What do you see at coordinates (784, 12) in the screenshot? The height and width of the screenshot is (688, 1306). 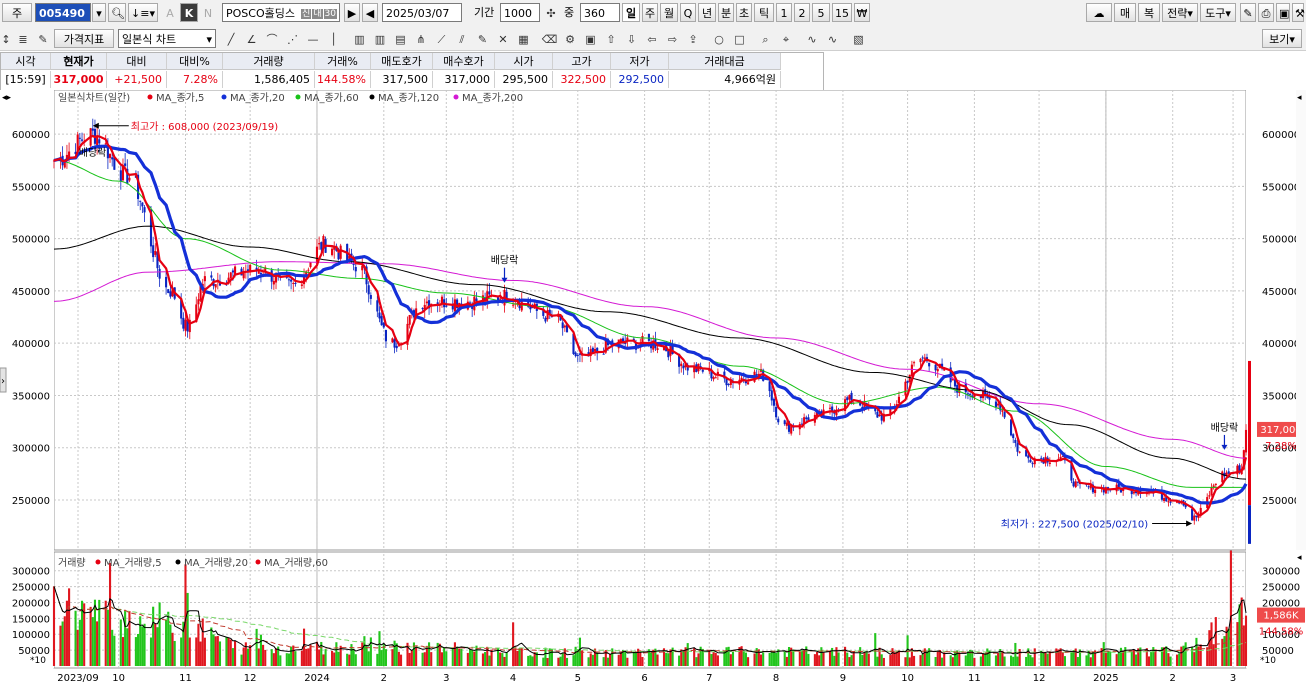 I see `timeframe-button: 1` at bounding box center [784, 12].